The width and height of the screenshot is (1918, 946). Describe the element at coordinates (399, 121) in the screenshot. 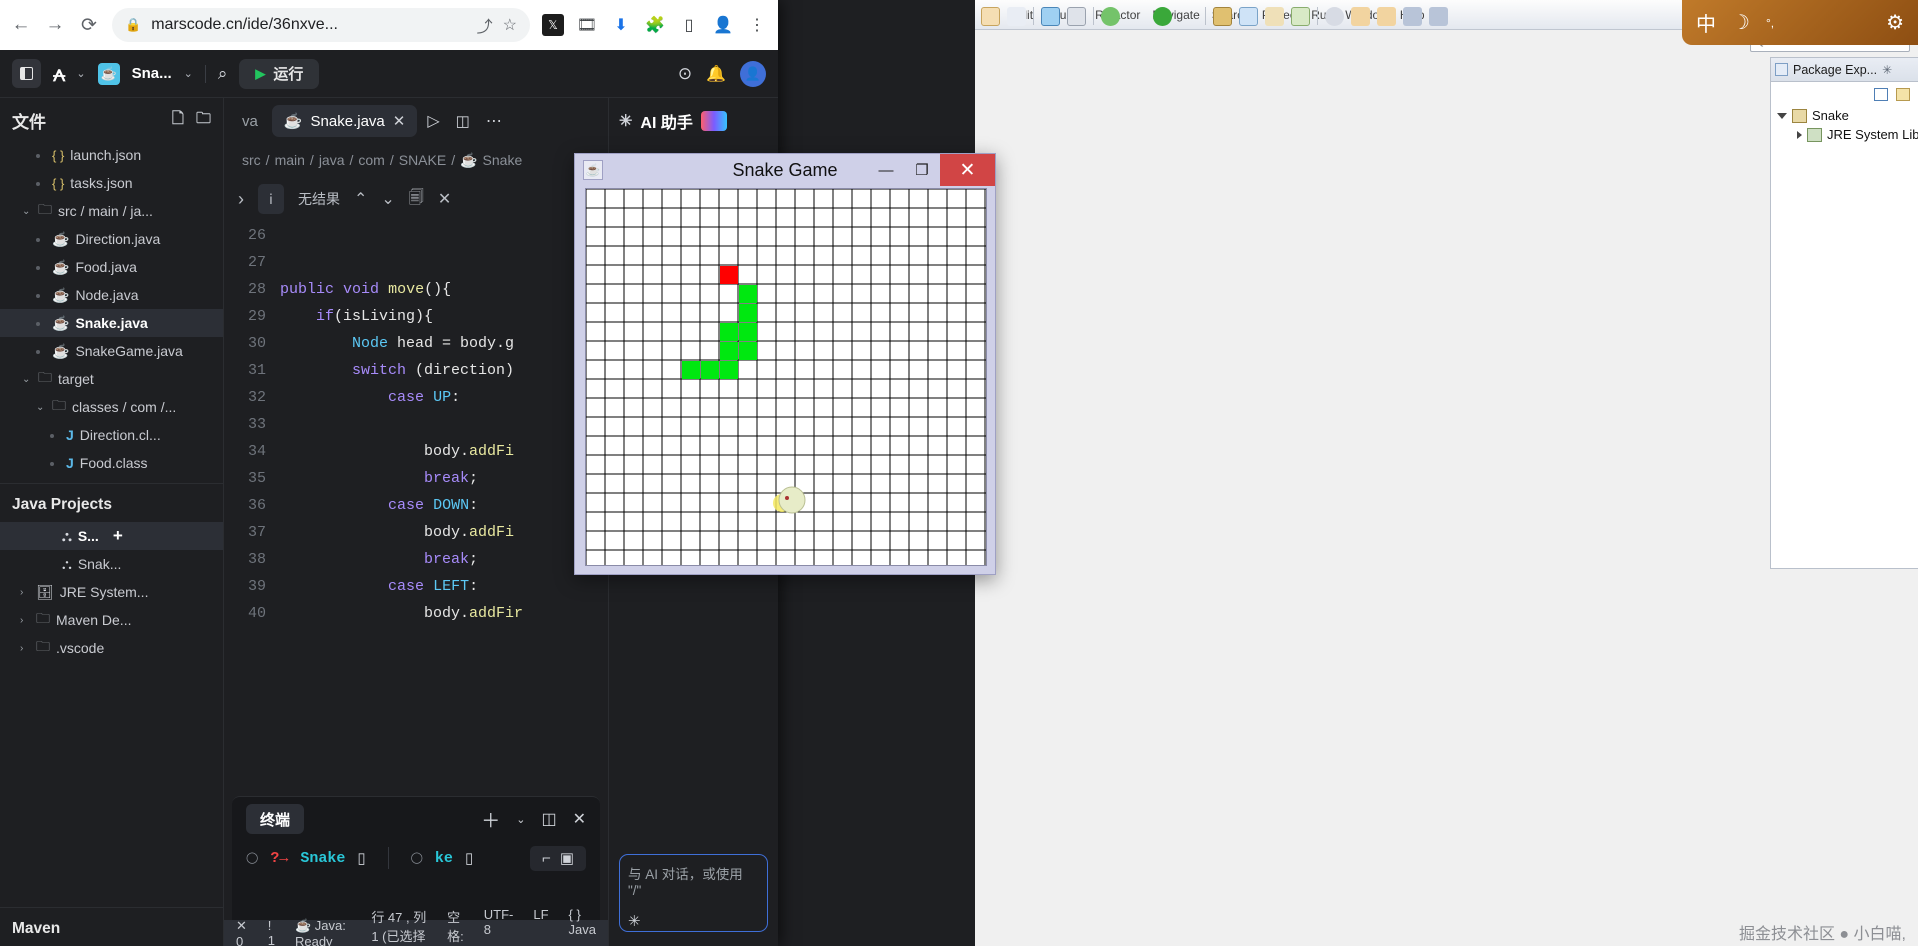

I see `close-icon: ✕` at that location.